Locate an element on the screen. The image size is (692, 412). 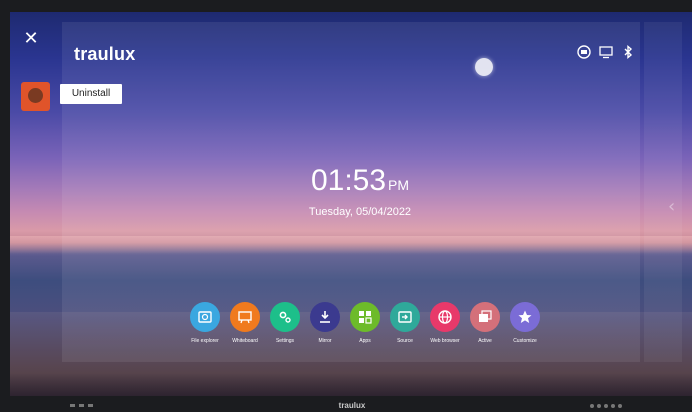
close-icon: ✕ is located at coordinates (31, 39).